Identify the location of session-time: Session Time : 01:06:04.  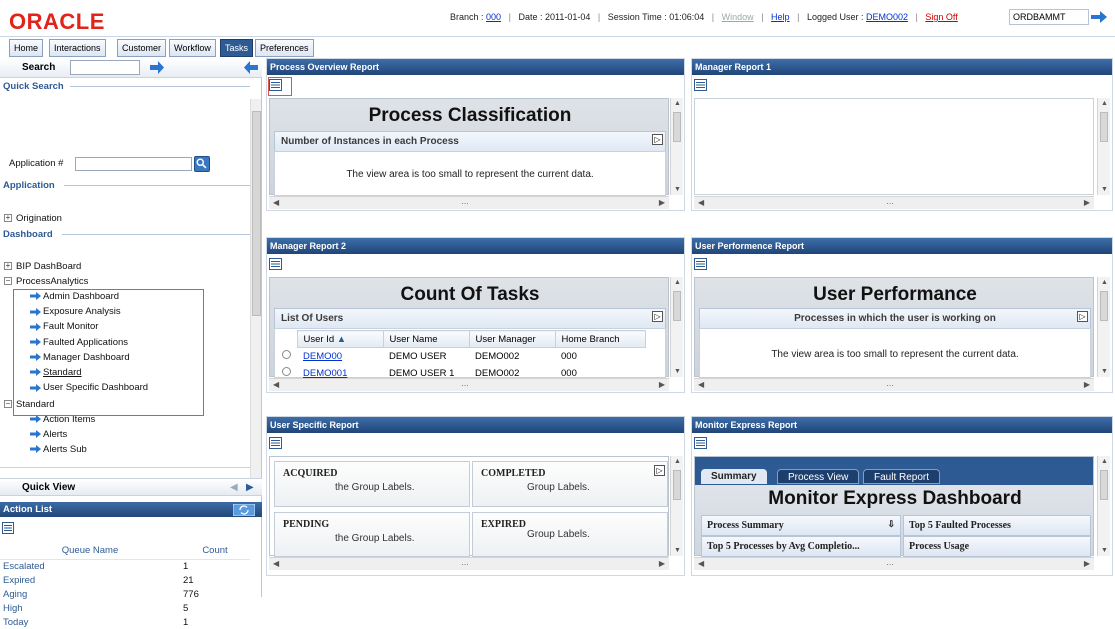
(656, 17).